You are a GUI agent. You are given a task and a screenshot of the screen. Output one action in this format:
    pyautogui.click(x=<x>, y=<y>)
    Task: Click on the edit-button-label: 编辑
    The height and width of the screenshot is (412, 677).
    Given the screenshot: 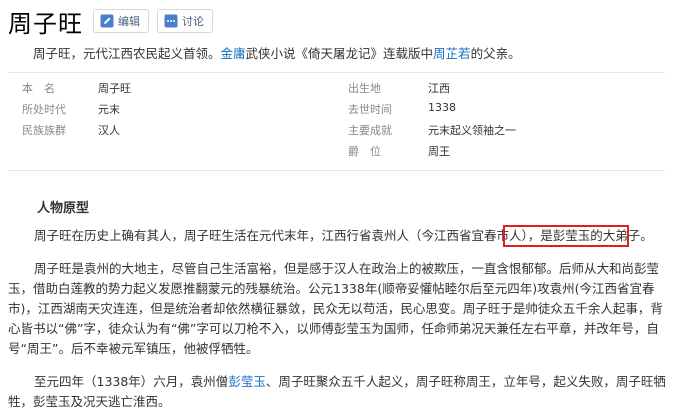 What is the action you would take?
    pyautogui.click(x=129, y=21)
    